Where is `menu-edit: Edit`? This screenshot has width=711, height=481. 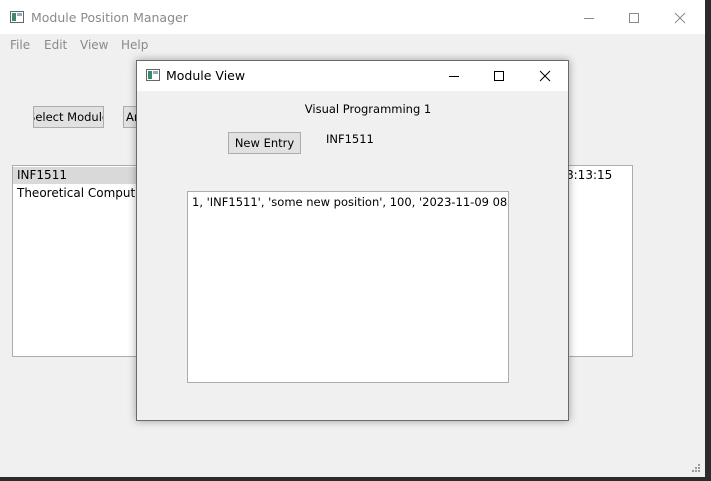
menu-edit: Edit is located at coordinates (55, 45).